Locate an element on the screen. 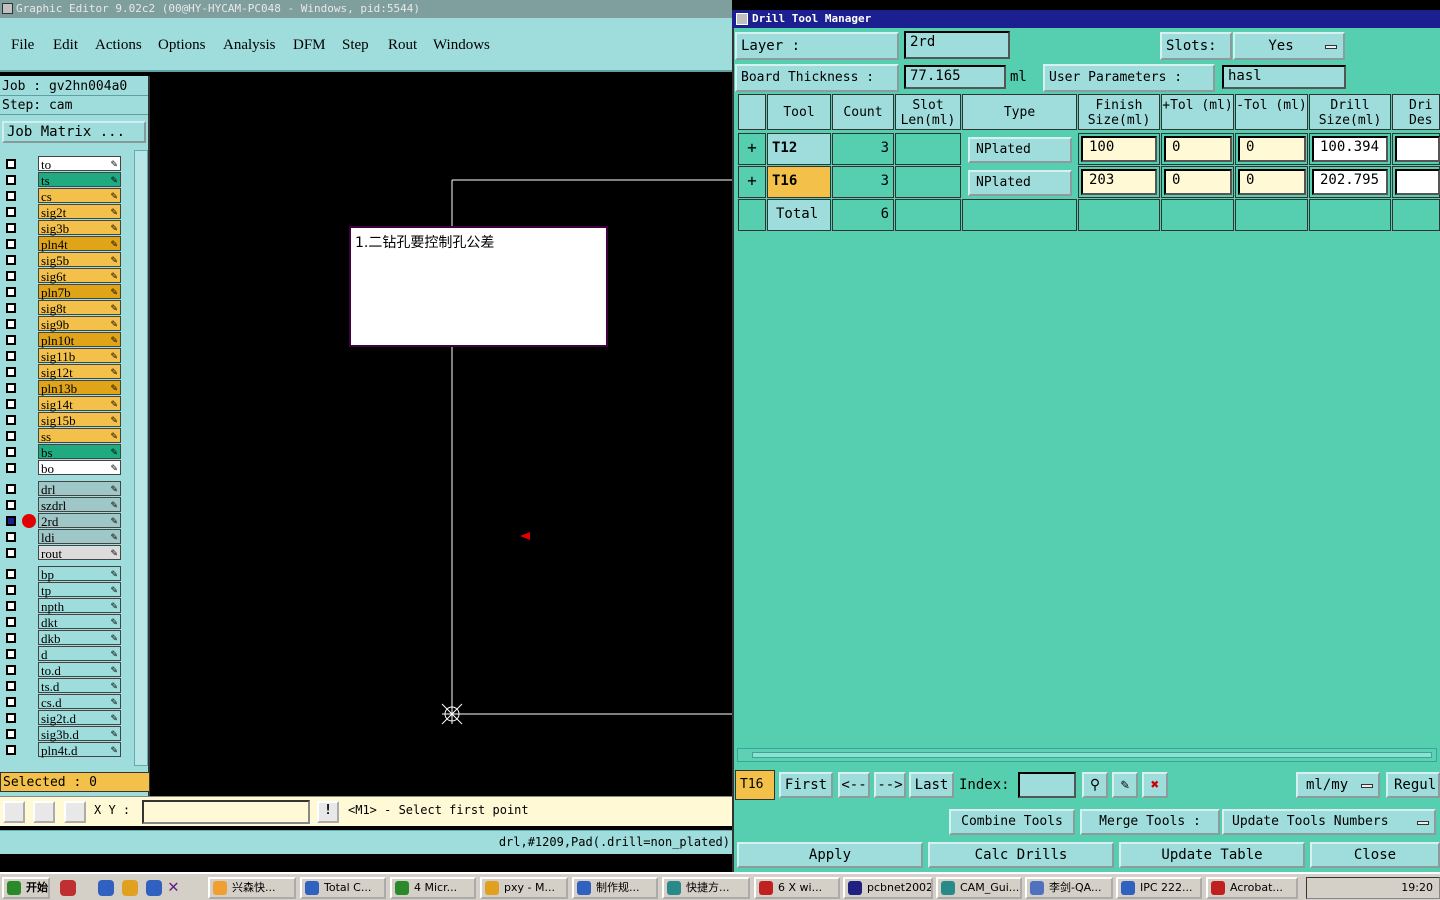 The width and height of the screenshot is (1440, 900). xy-input is located at coordinates (226, 812).